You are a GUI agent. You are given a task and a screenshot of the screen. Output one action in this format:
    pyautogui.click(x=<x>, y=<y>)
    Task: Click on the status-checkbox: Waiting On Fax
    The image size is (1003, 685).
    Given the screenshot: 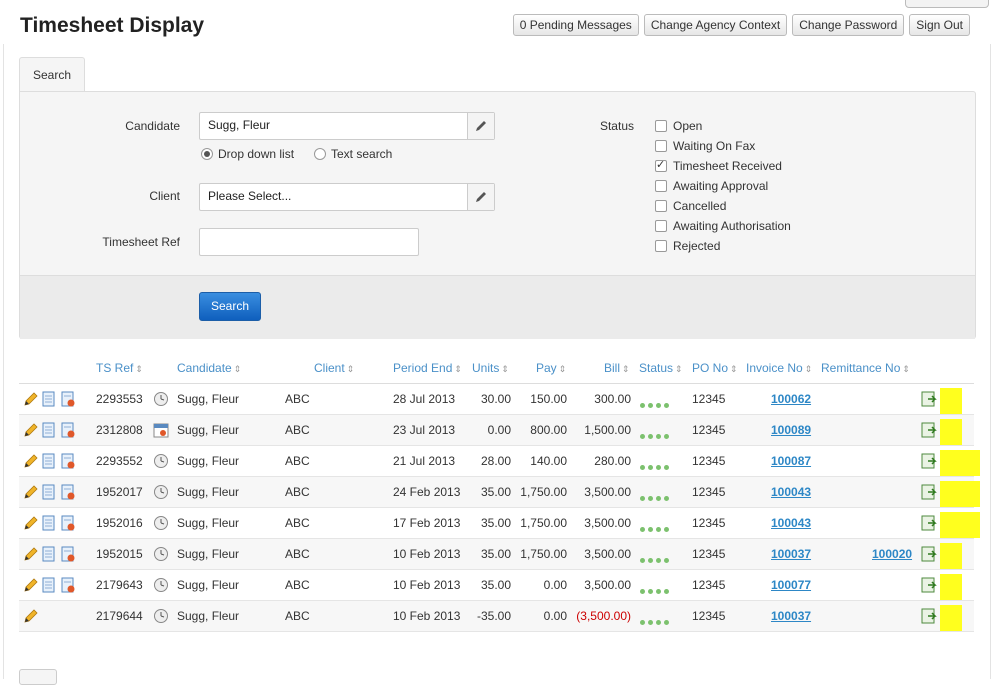 What is the action you would take?
    pyautogui.click(x=705, y=146)
    